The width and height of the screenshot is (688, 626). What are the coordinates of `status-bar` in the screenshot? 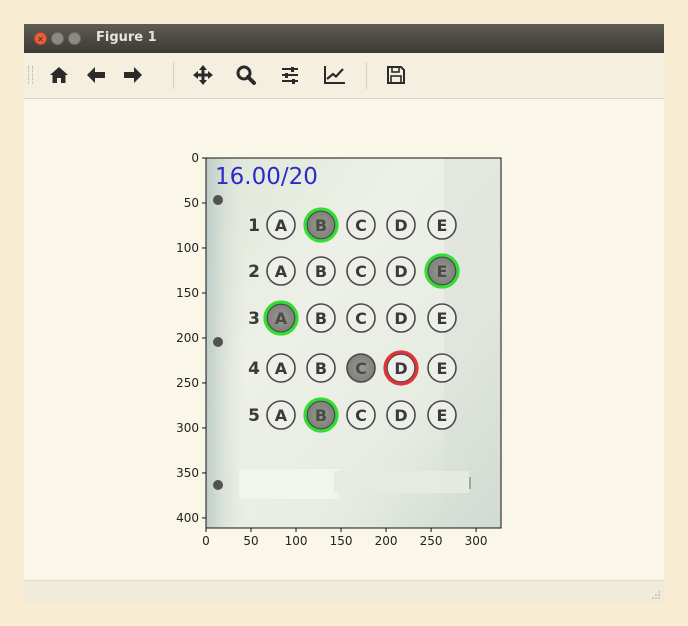 It's located at (344, 591).